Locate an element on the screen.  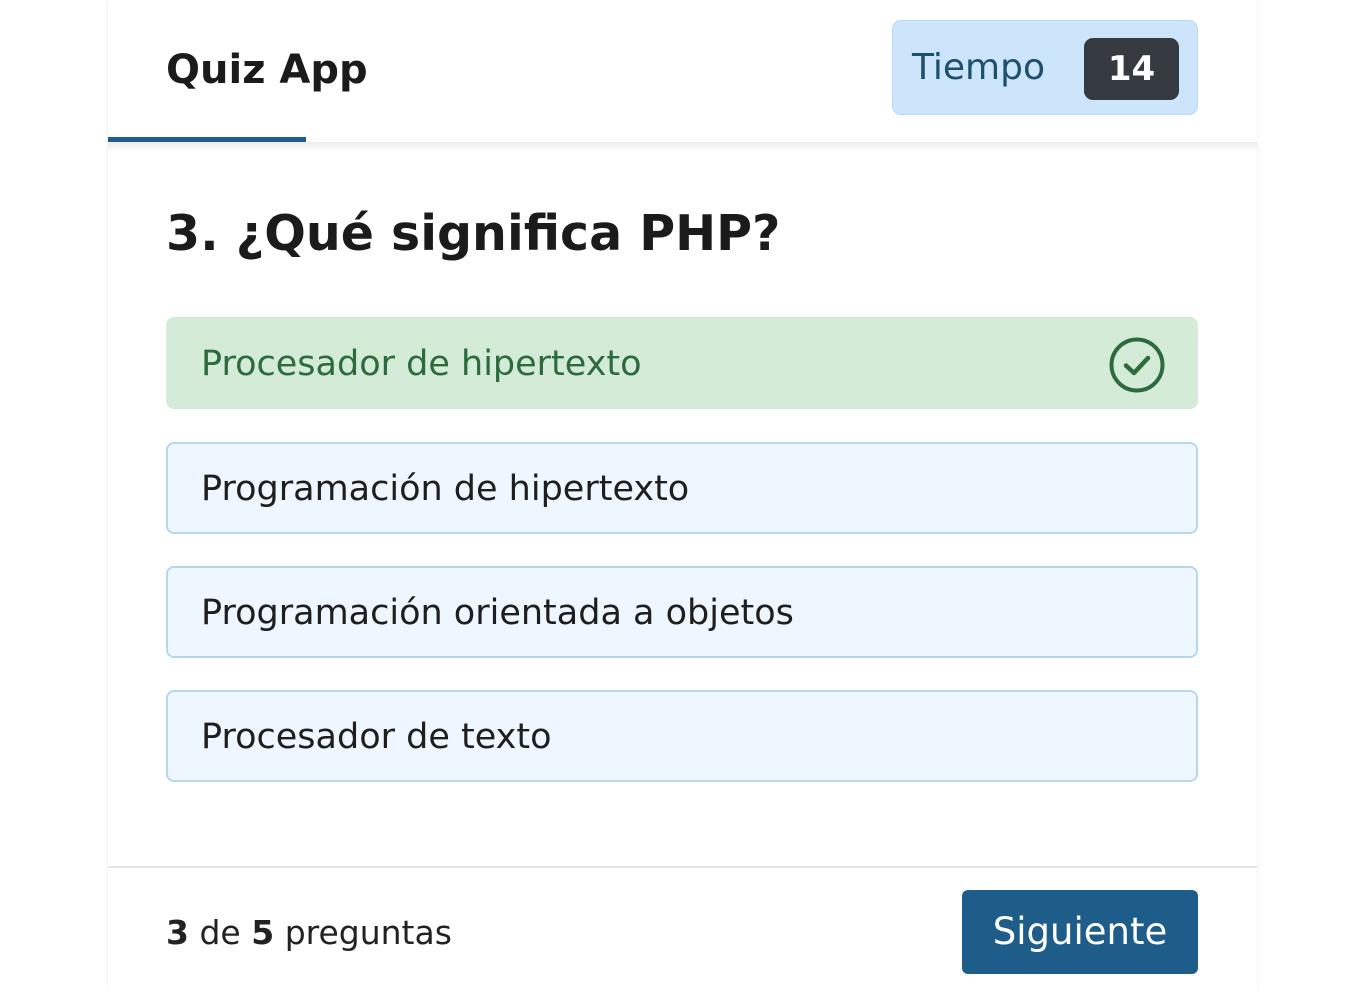
question-counter: 3 de 5 preguntas is located at coordinates (309, 933).